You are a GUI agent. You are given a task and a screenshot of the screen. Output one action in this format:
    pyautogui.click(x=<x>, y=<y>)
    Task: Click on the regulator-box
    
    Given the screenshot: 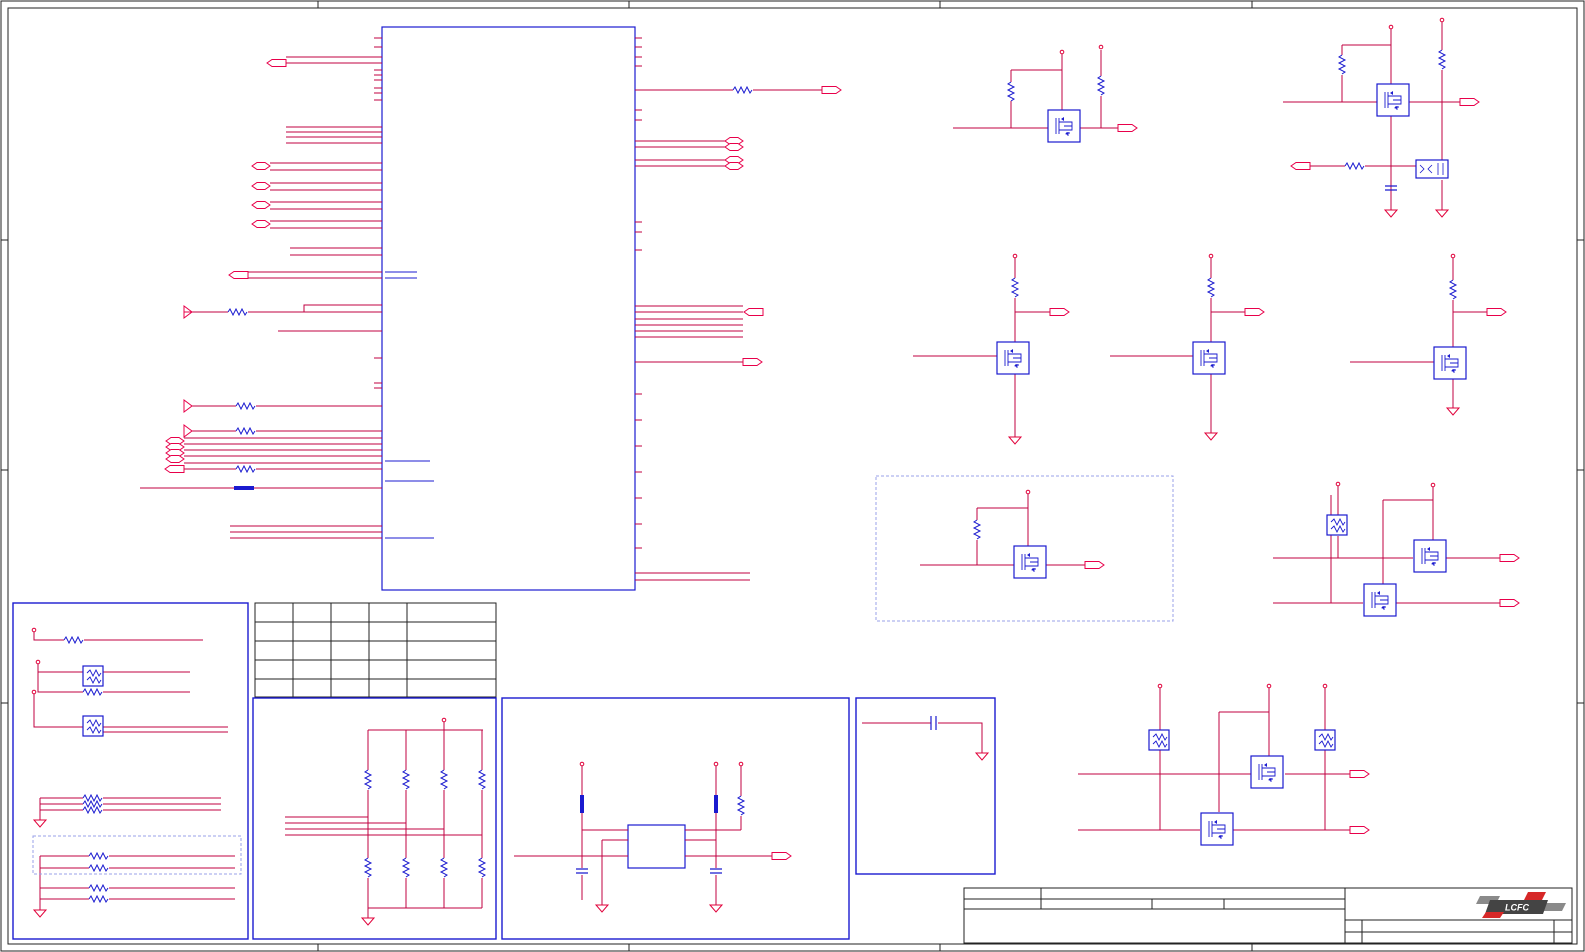 What is the action you would take?
    pyautogui.click(x=675, y=818)
    